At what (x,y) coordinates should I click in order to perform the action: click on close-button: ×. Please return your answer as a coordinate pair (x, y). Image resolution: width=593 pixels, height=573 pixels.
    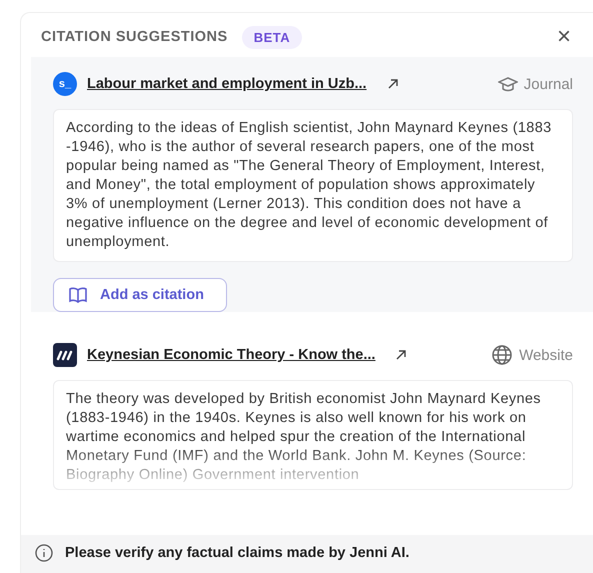
    Looking at the image, I should click on (563, 37).